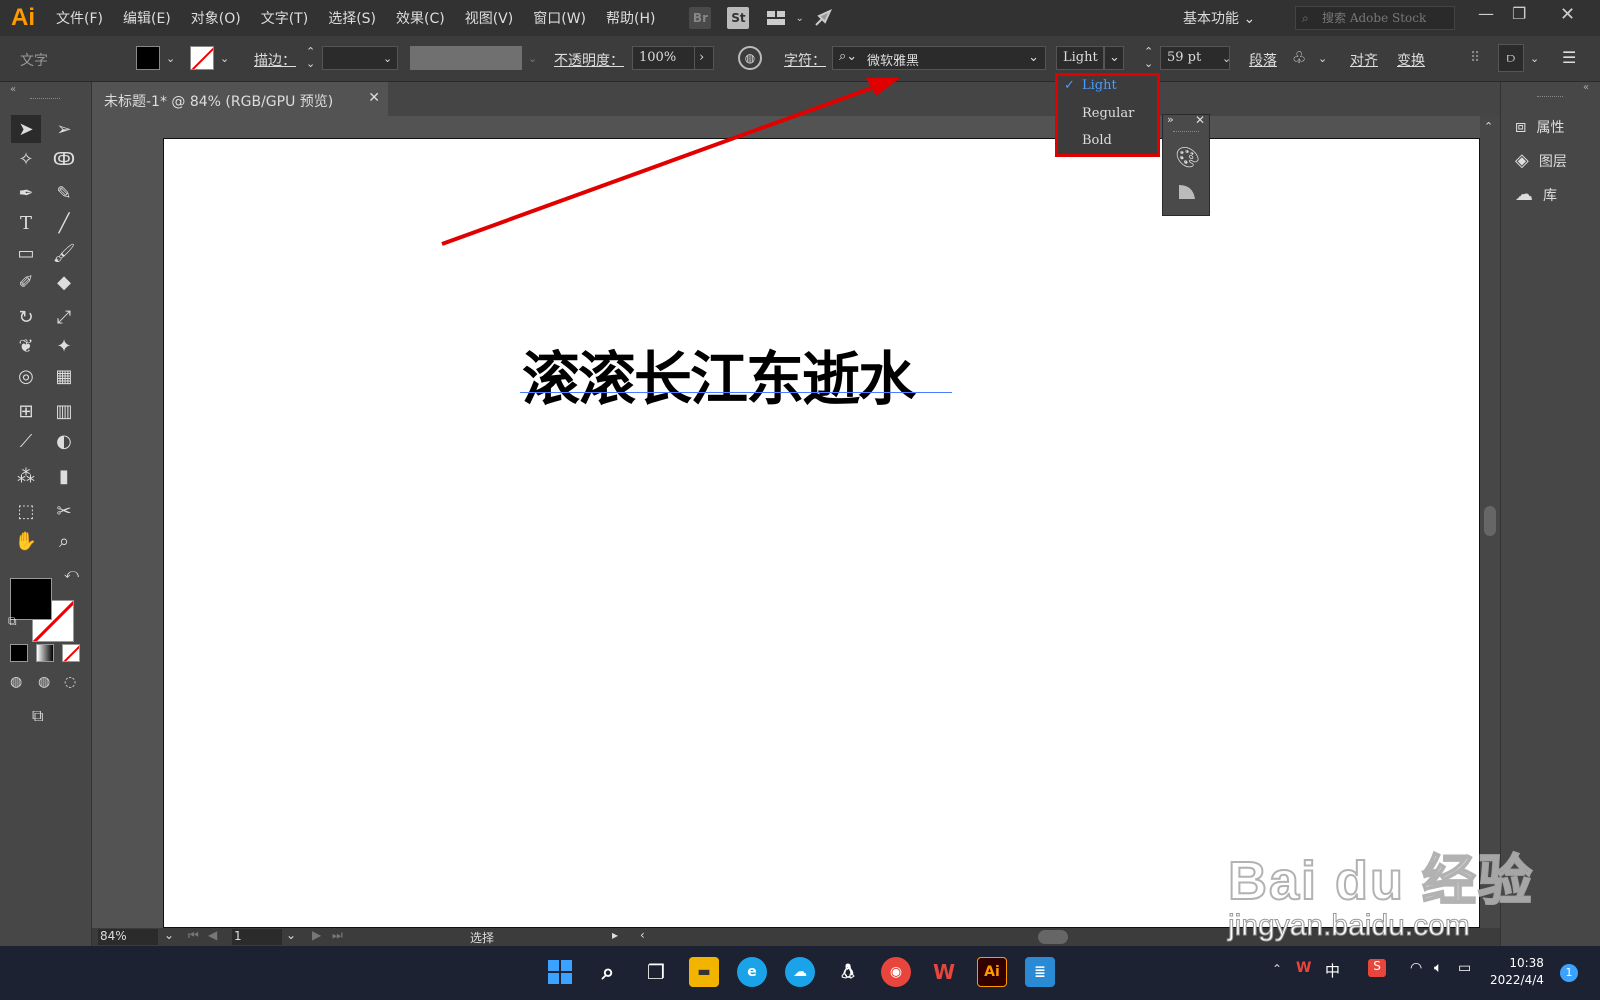 This screenshot has width=1600, height=1000. I want to click on last-page-icon: ⏭︎, so click(337, 935).